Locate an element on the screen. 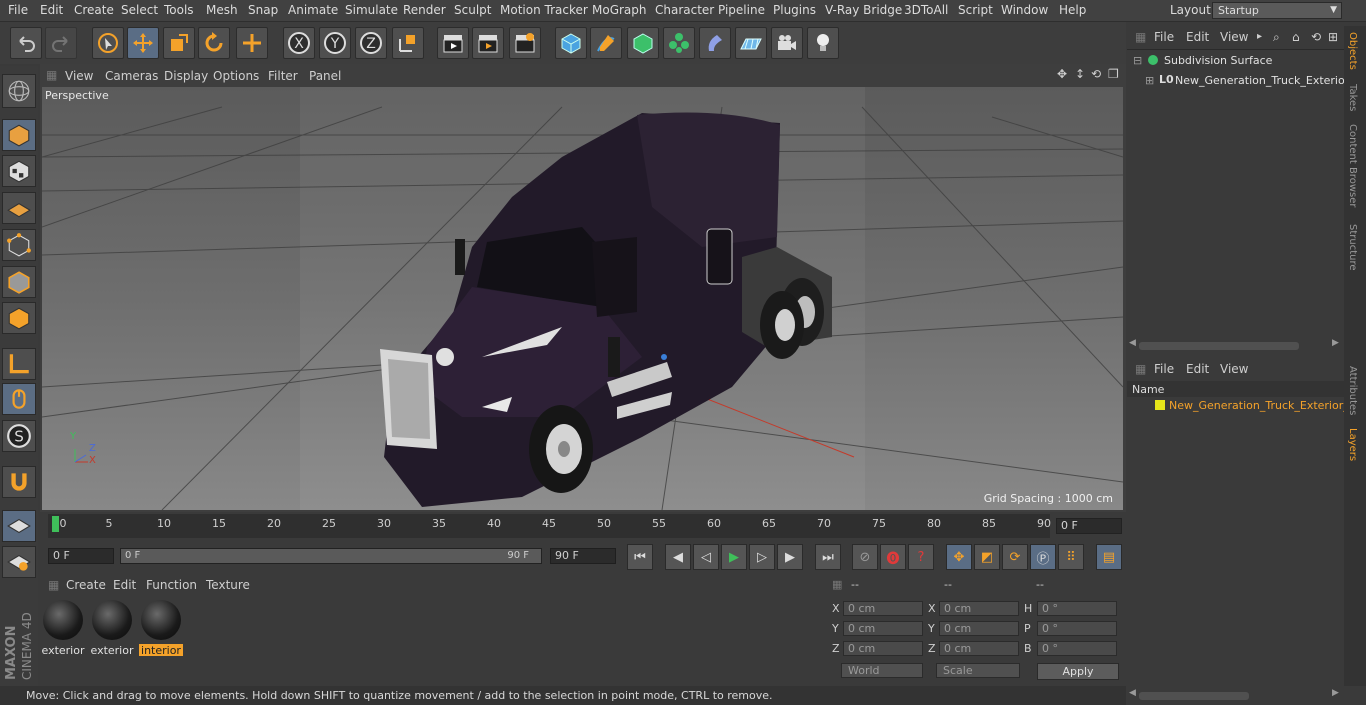  points-mode-button is located at coordinates (19, 245).